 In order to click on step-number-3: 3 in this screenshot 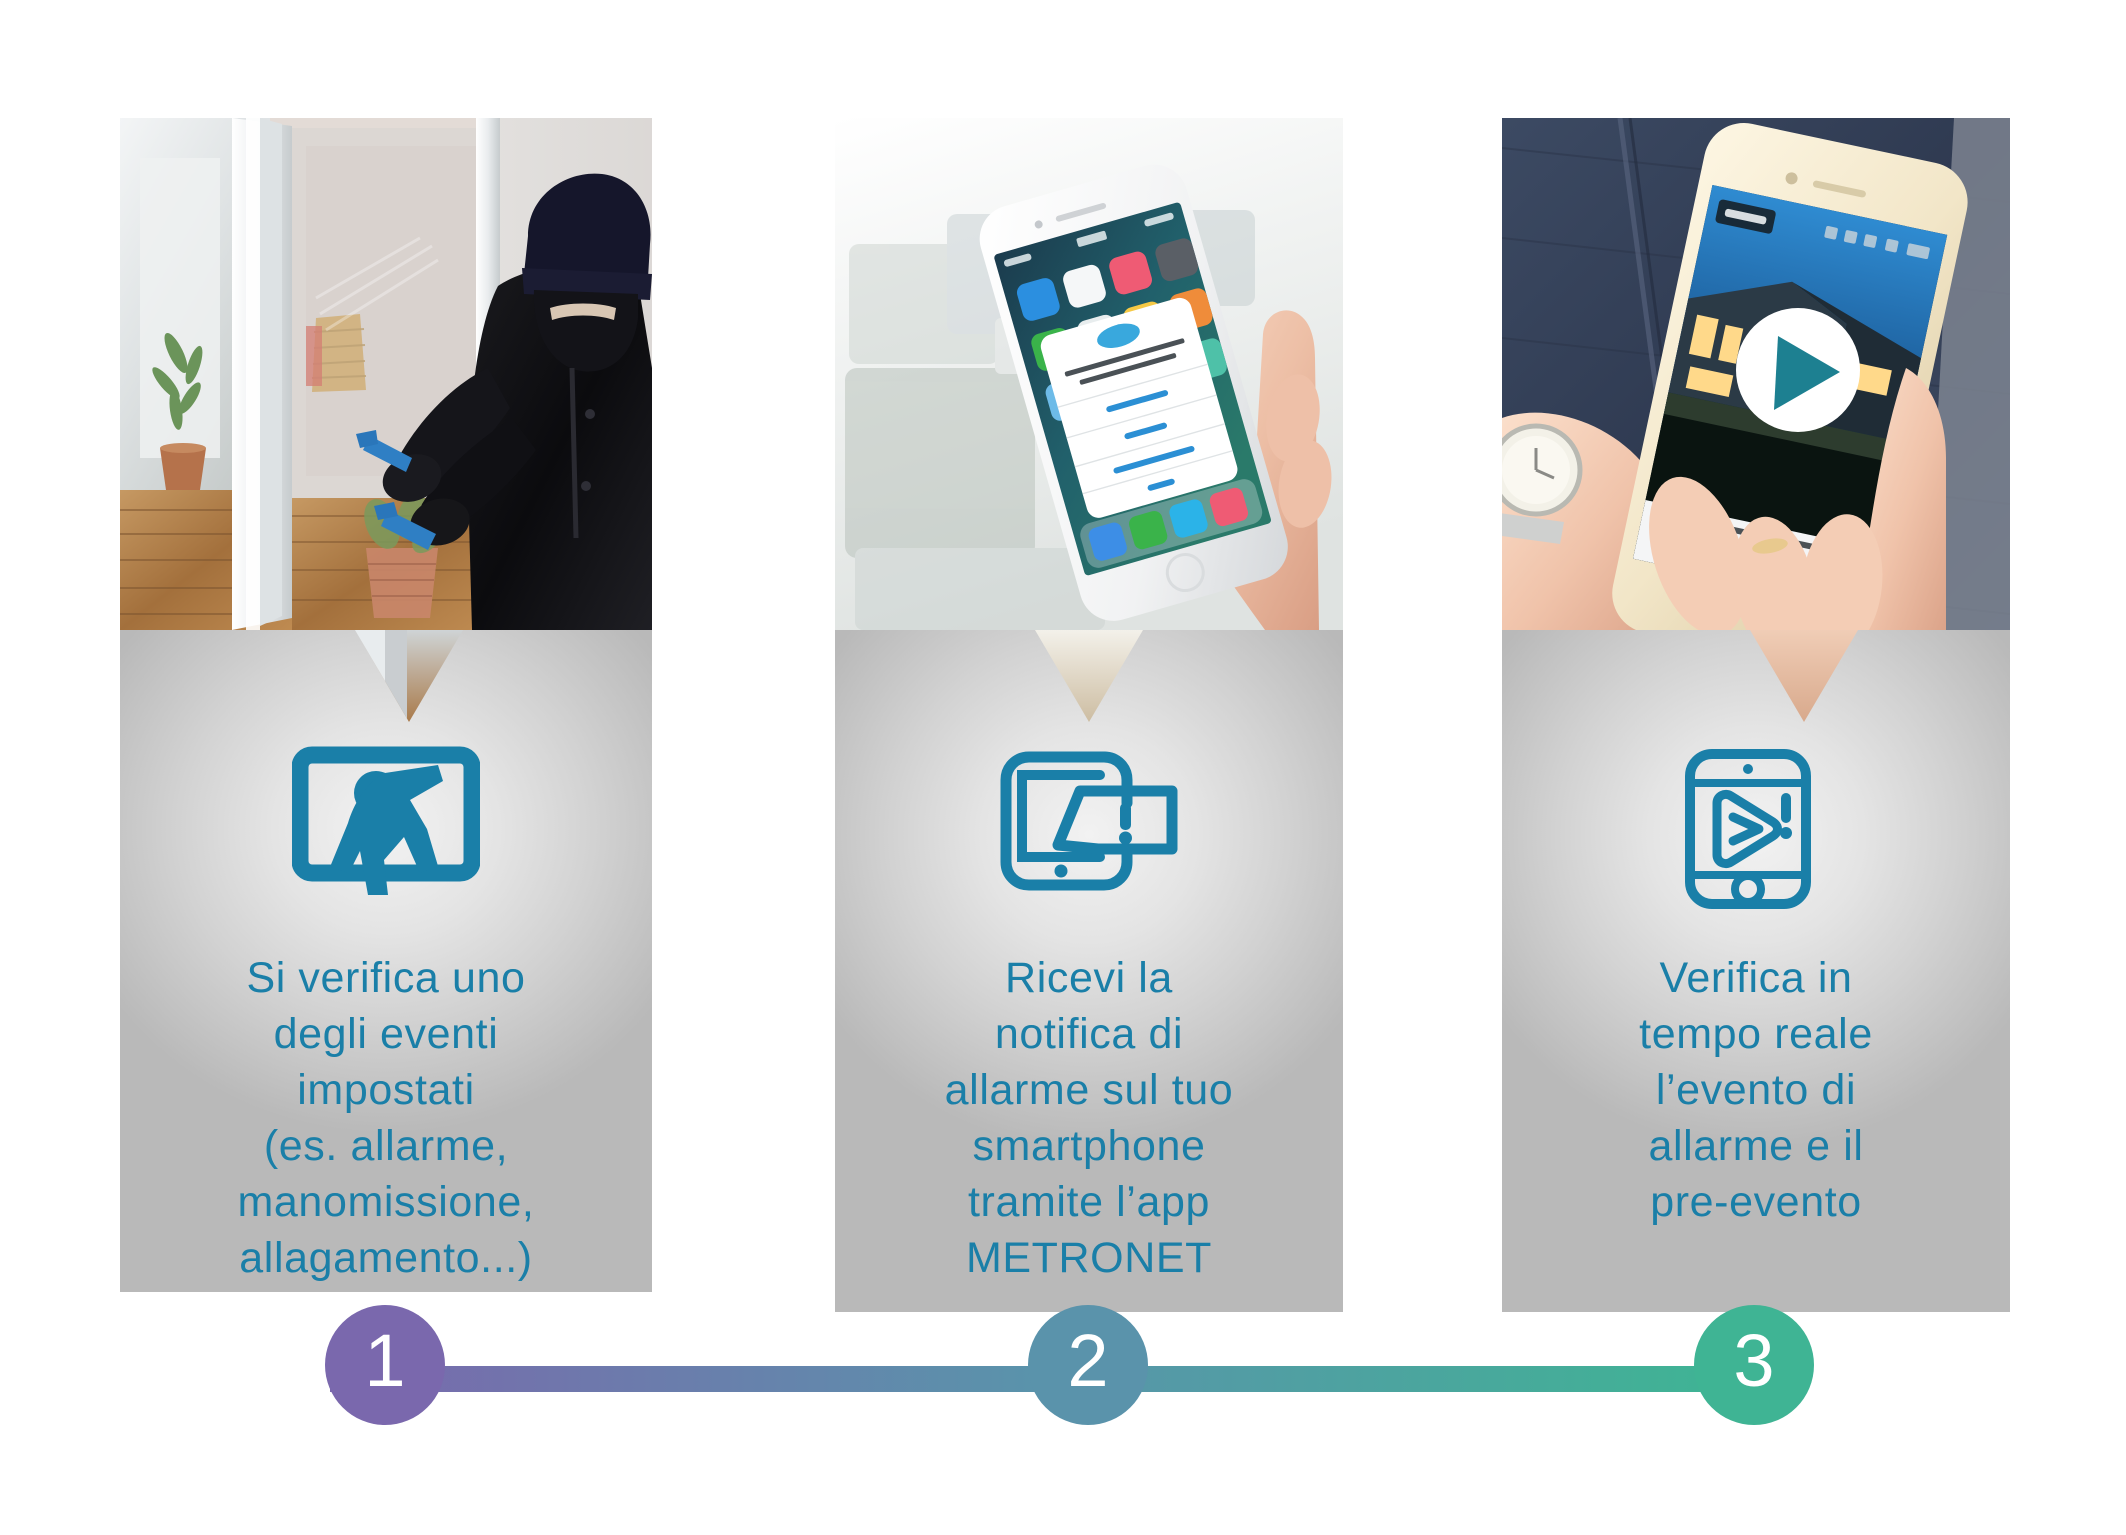, I will do `click(1754, 1360)`.